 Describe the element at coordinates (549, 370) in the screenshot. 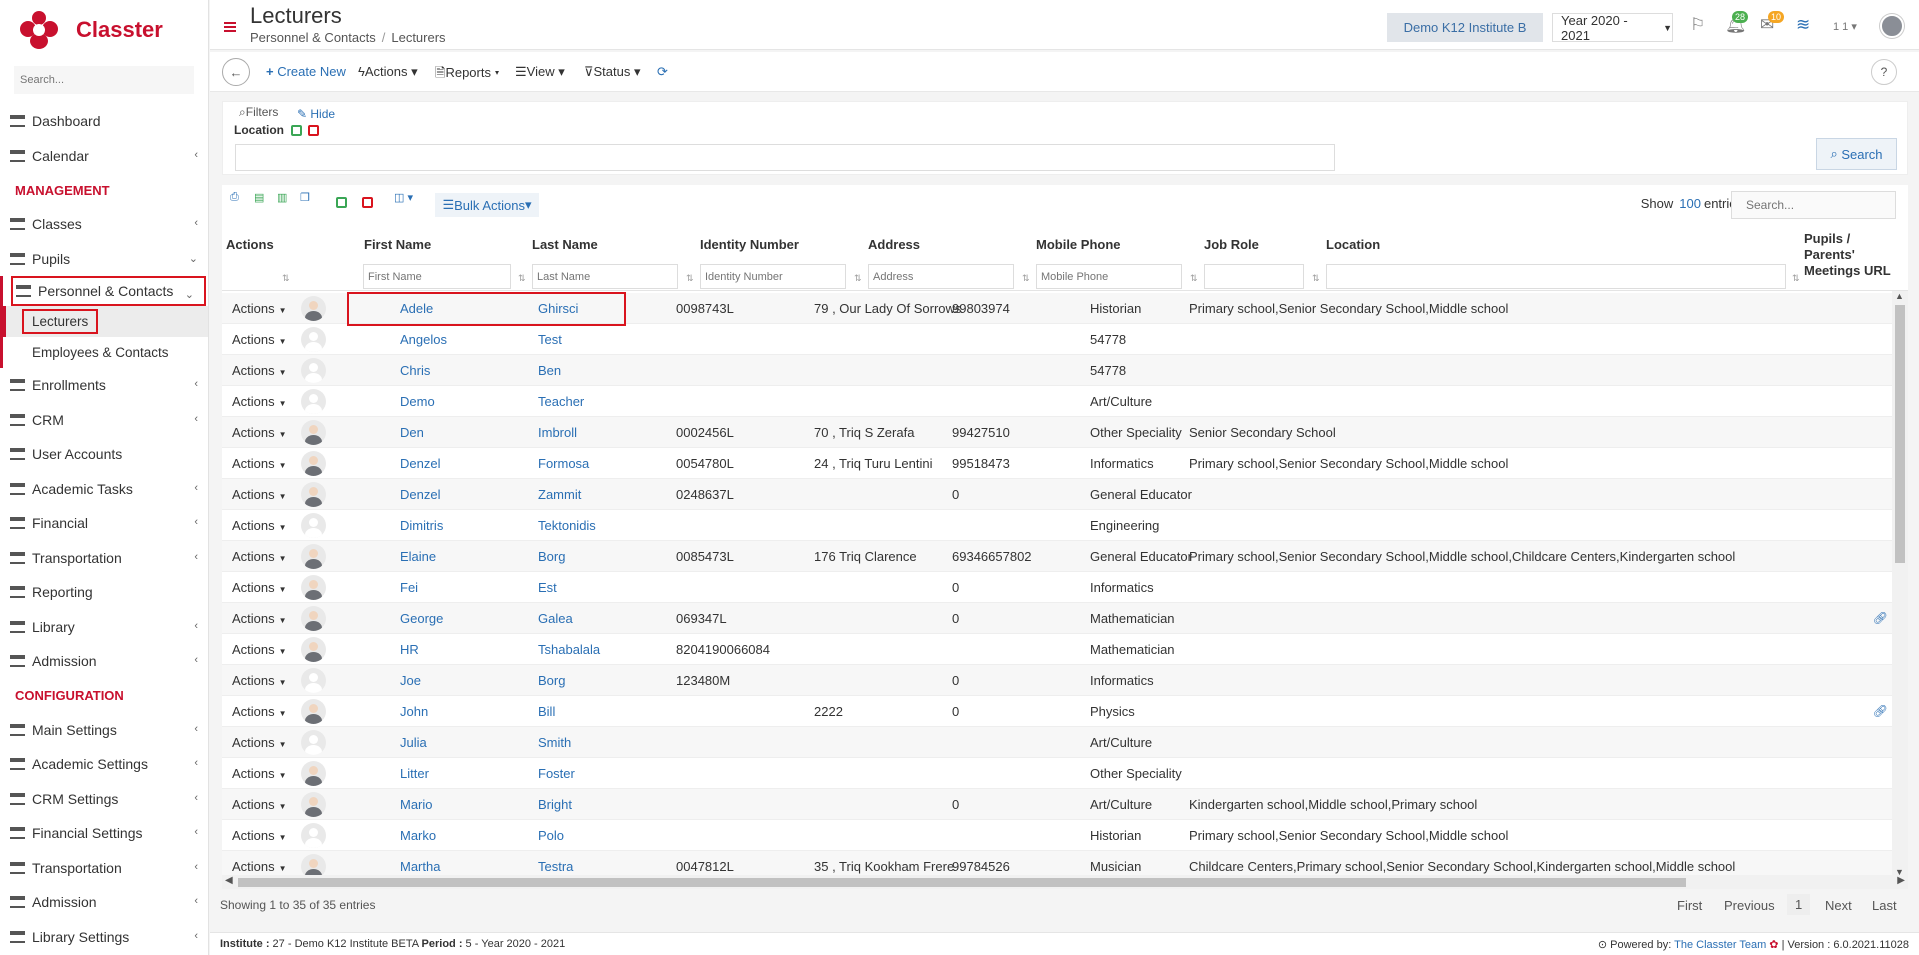

I see `last-name-cell: Ben` at that location.